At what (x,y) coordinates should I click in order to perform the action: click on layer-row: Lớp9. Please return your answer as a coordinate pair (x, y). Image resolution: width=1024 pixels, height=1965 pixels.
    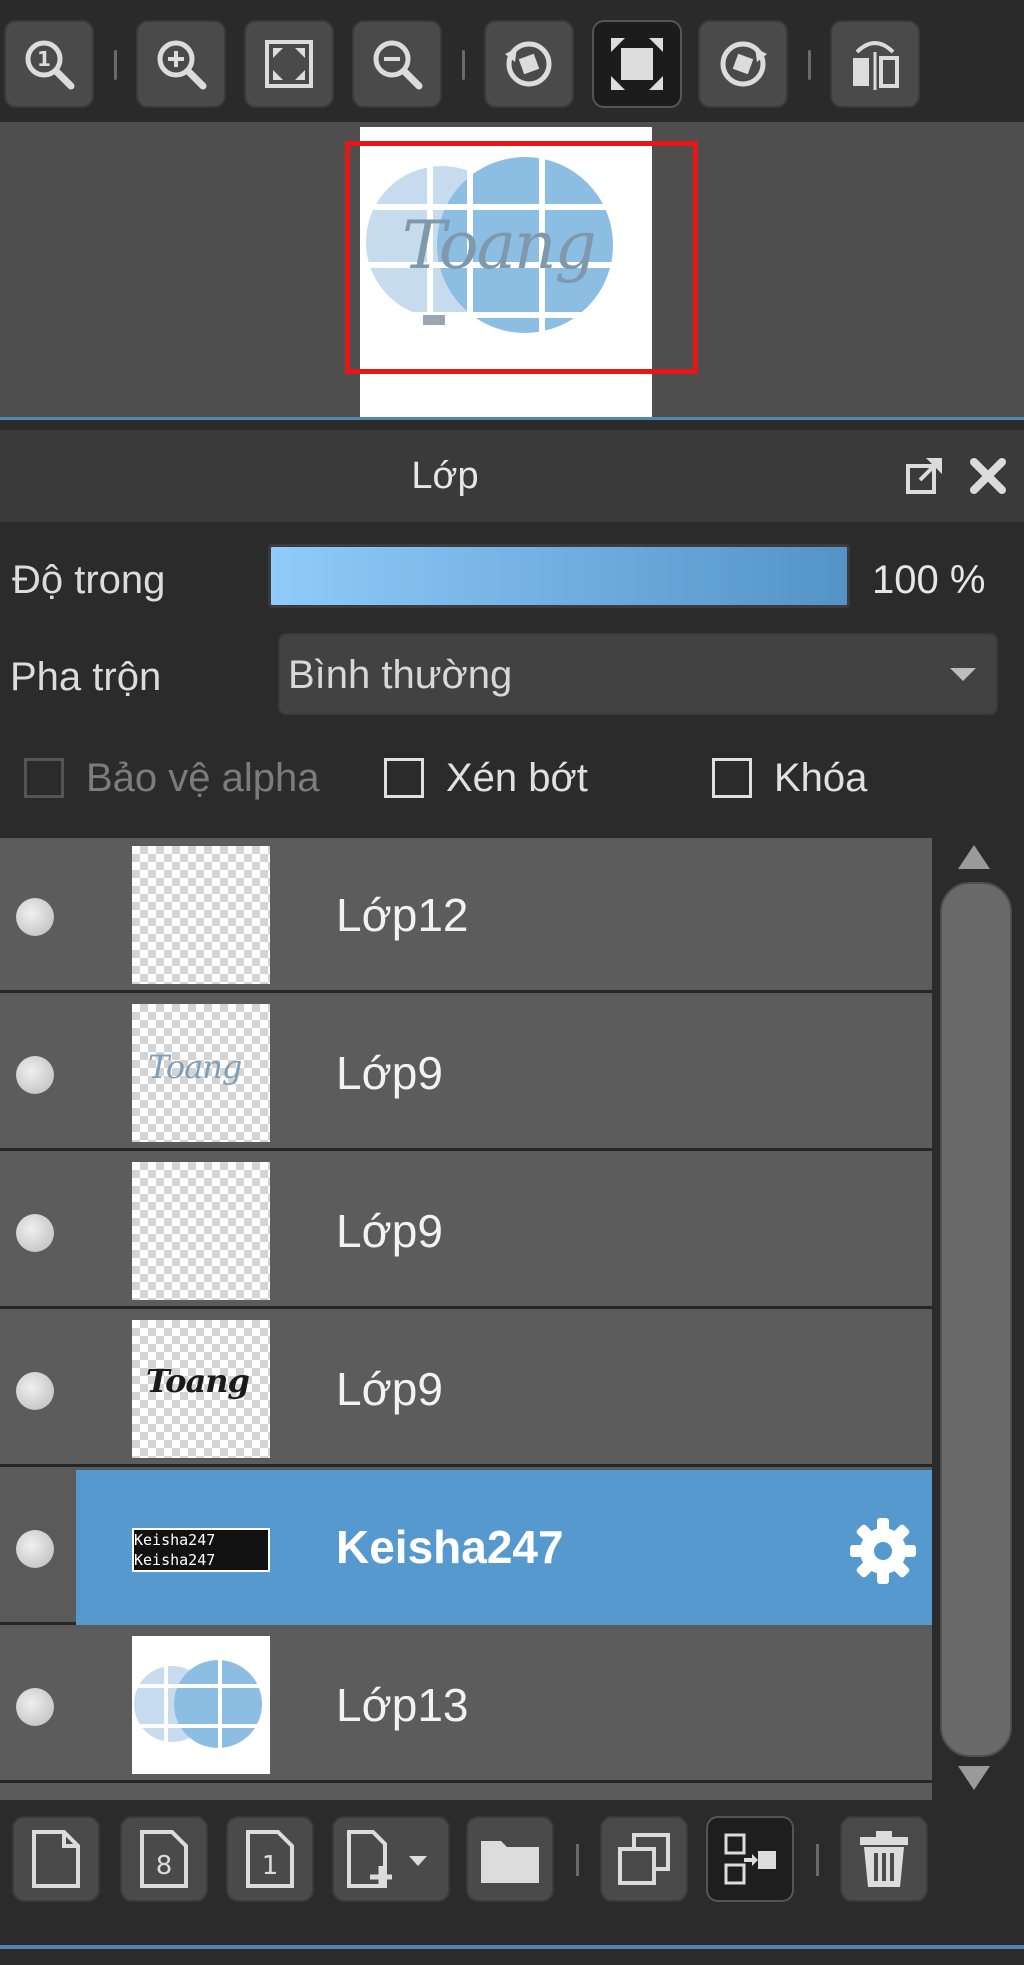
    Looking at the image, I should click on (466, 1231).